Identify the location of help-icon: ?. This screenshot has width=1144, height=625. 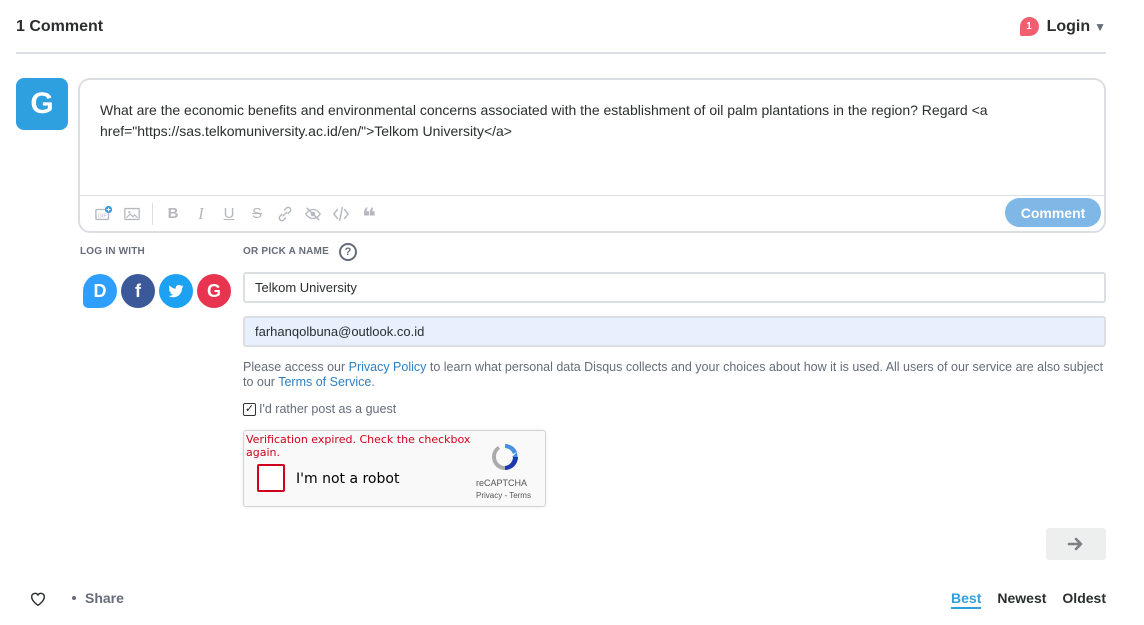
(348, 252).